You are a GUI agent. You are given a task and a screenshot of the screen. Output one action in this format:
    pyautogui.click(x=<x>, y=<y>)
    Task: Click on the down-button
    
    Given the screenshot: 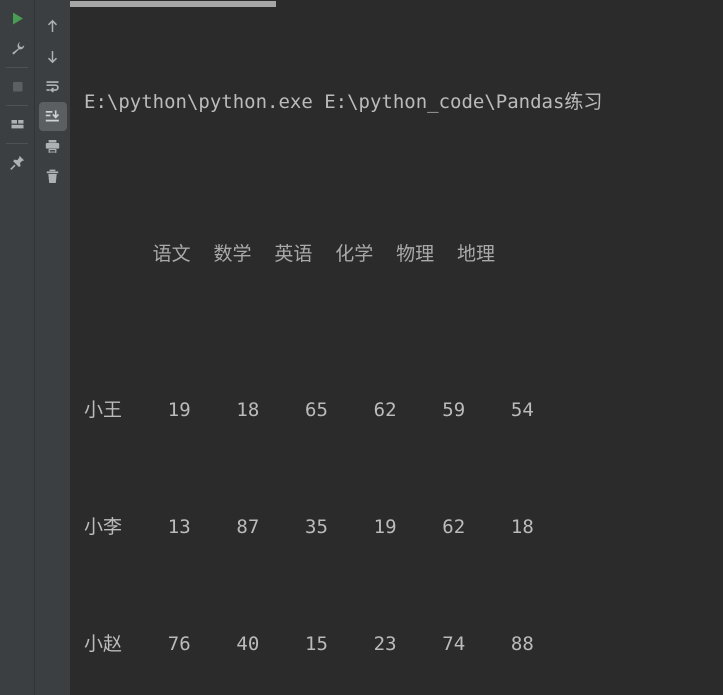 What is the action you would take?
    pyautogui.click(x=53, y=56)
    